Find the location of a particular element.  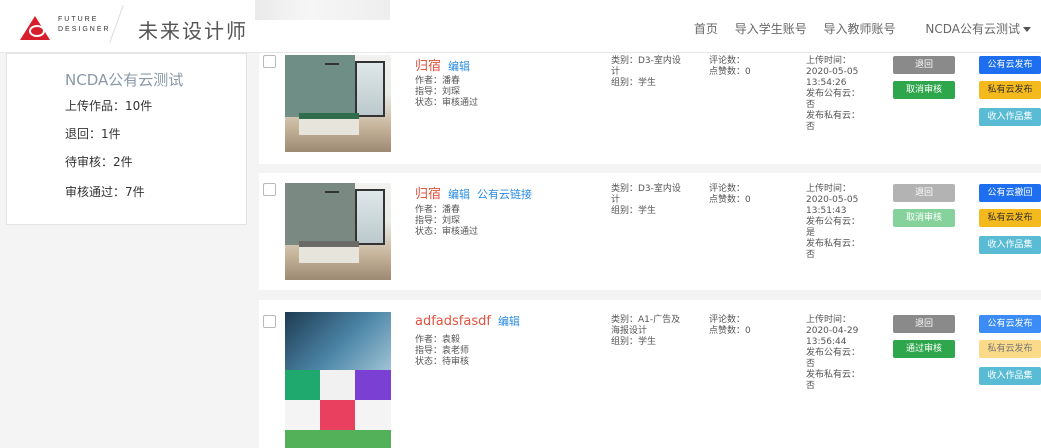

work-meta: 作者：袁毅 指导：袁老师 状态：待审核 is located at coordinates (442, 351).